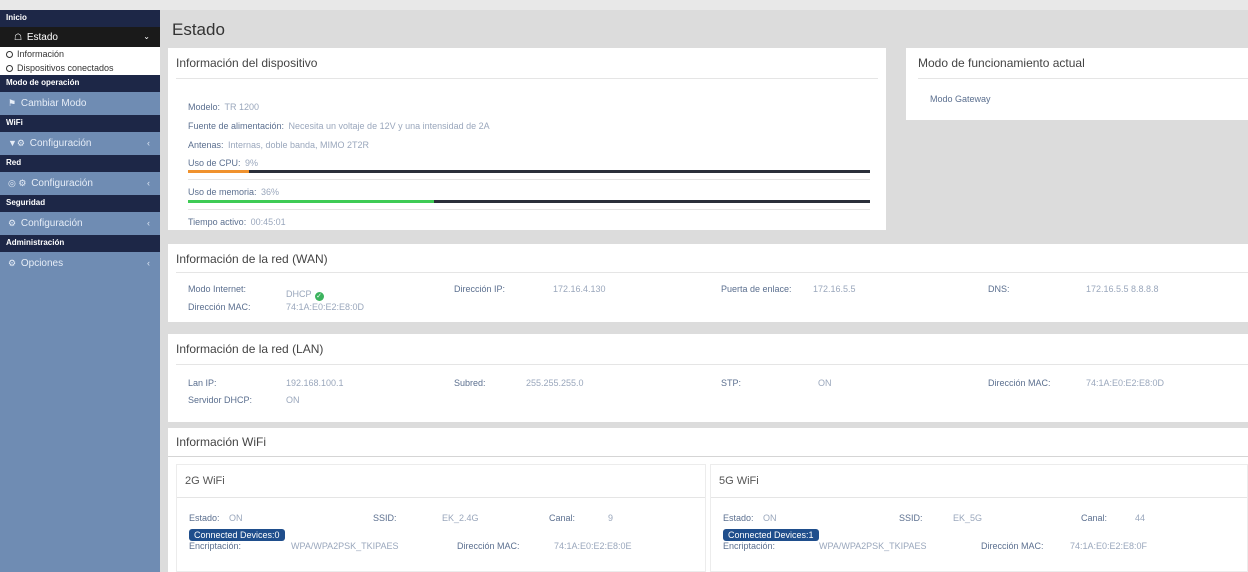 The image size is (1248, 572). Describe the element at coordinates (16, 143) in the screenshot. I see `wifi-gear-icon: ▼⚙` at that location.